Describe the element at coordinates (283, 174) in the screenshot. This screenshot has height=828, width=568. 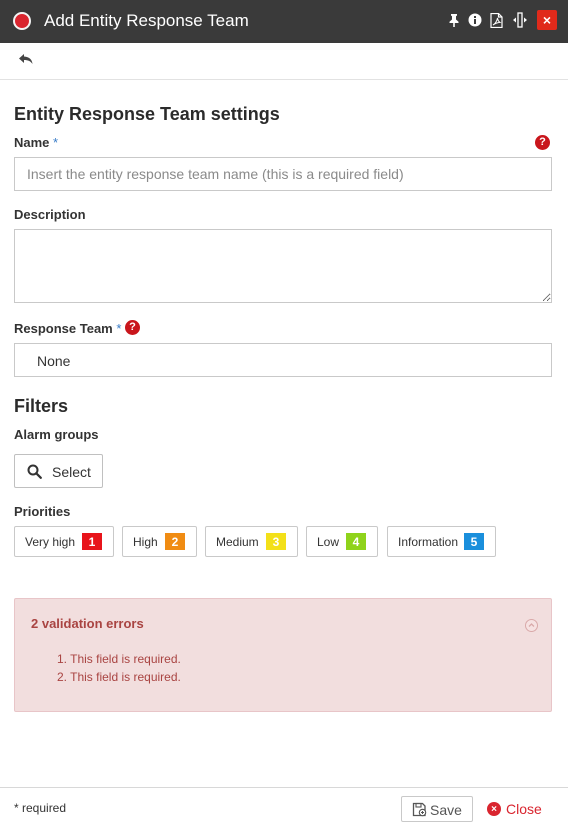
I see `name-input` at that location.